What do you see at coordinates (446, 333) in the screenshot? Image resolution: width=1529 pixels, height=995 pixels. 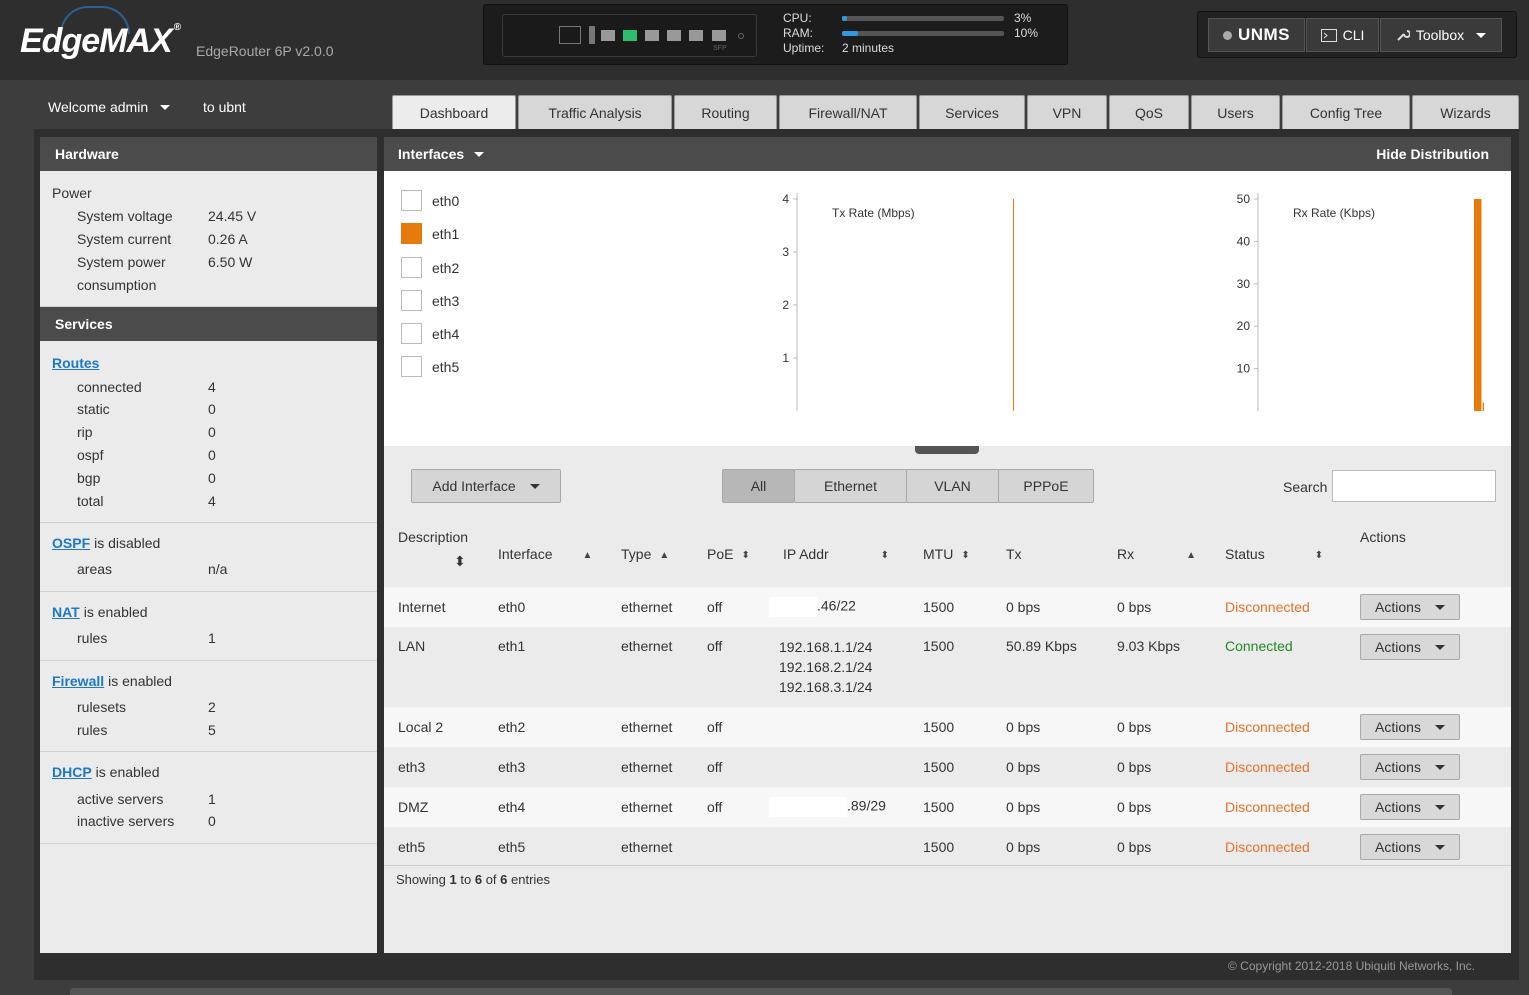 I see `legend-label: eth4` at bounding box center [446, 333].